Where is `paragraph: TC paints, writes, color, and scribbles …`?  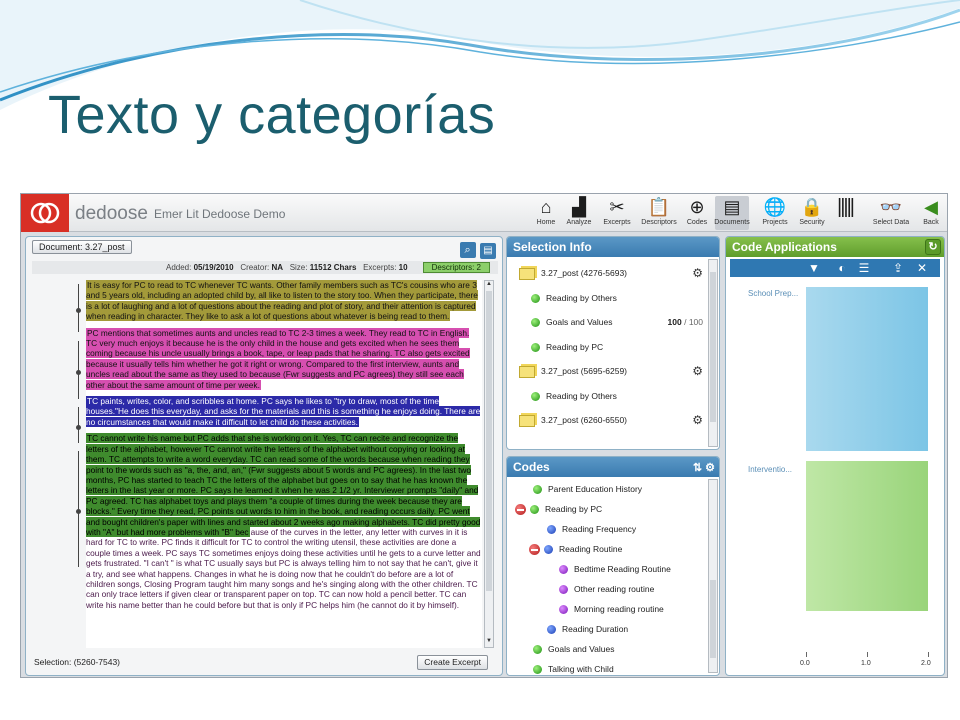
paragraph: TC paints, writes, color, and scribbles … is located at coordinates (283, 411).